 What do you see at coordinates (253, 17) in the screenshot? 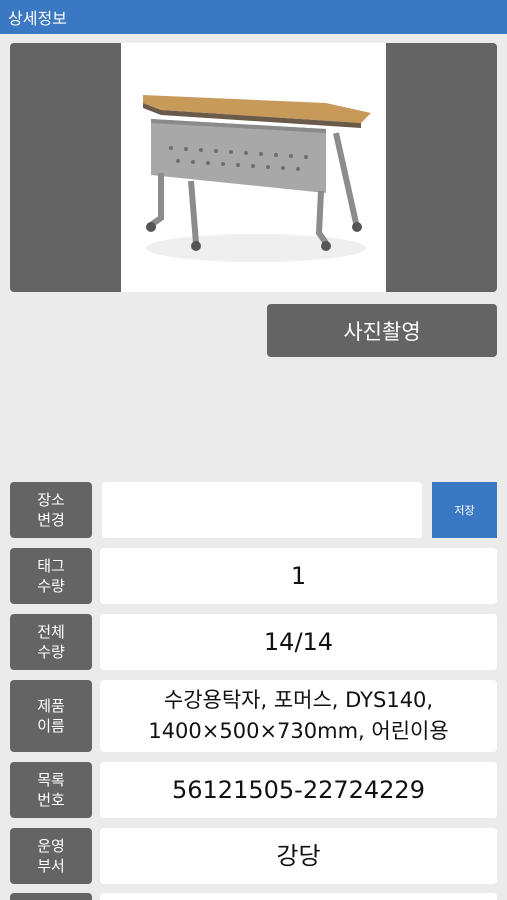
I see `app-title-bar: 상세정보` at bounding box center [253, 17].